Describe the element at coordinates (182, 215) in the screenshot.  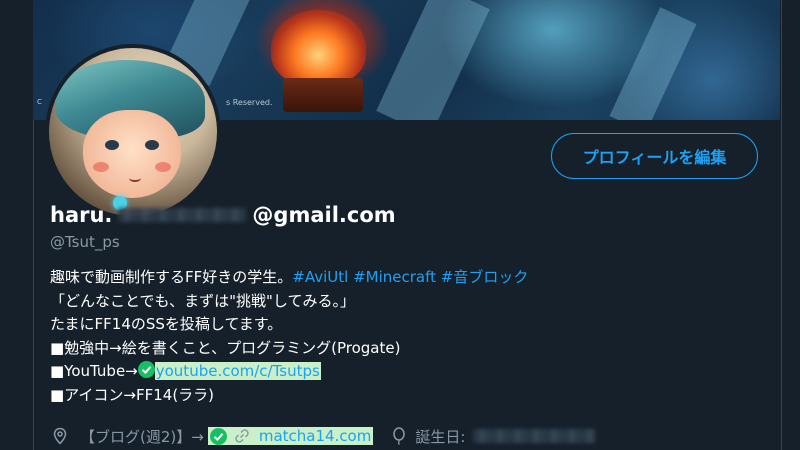
I see `redacted-name` at that location.